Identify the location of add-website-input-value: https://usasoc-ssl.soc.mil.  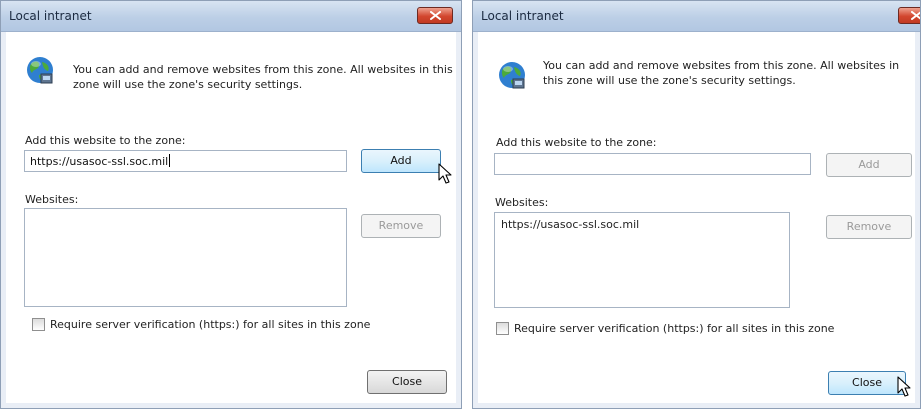
(99, 161).